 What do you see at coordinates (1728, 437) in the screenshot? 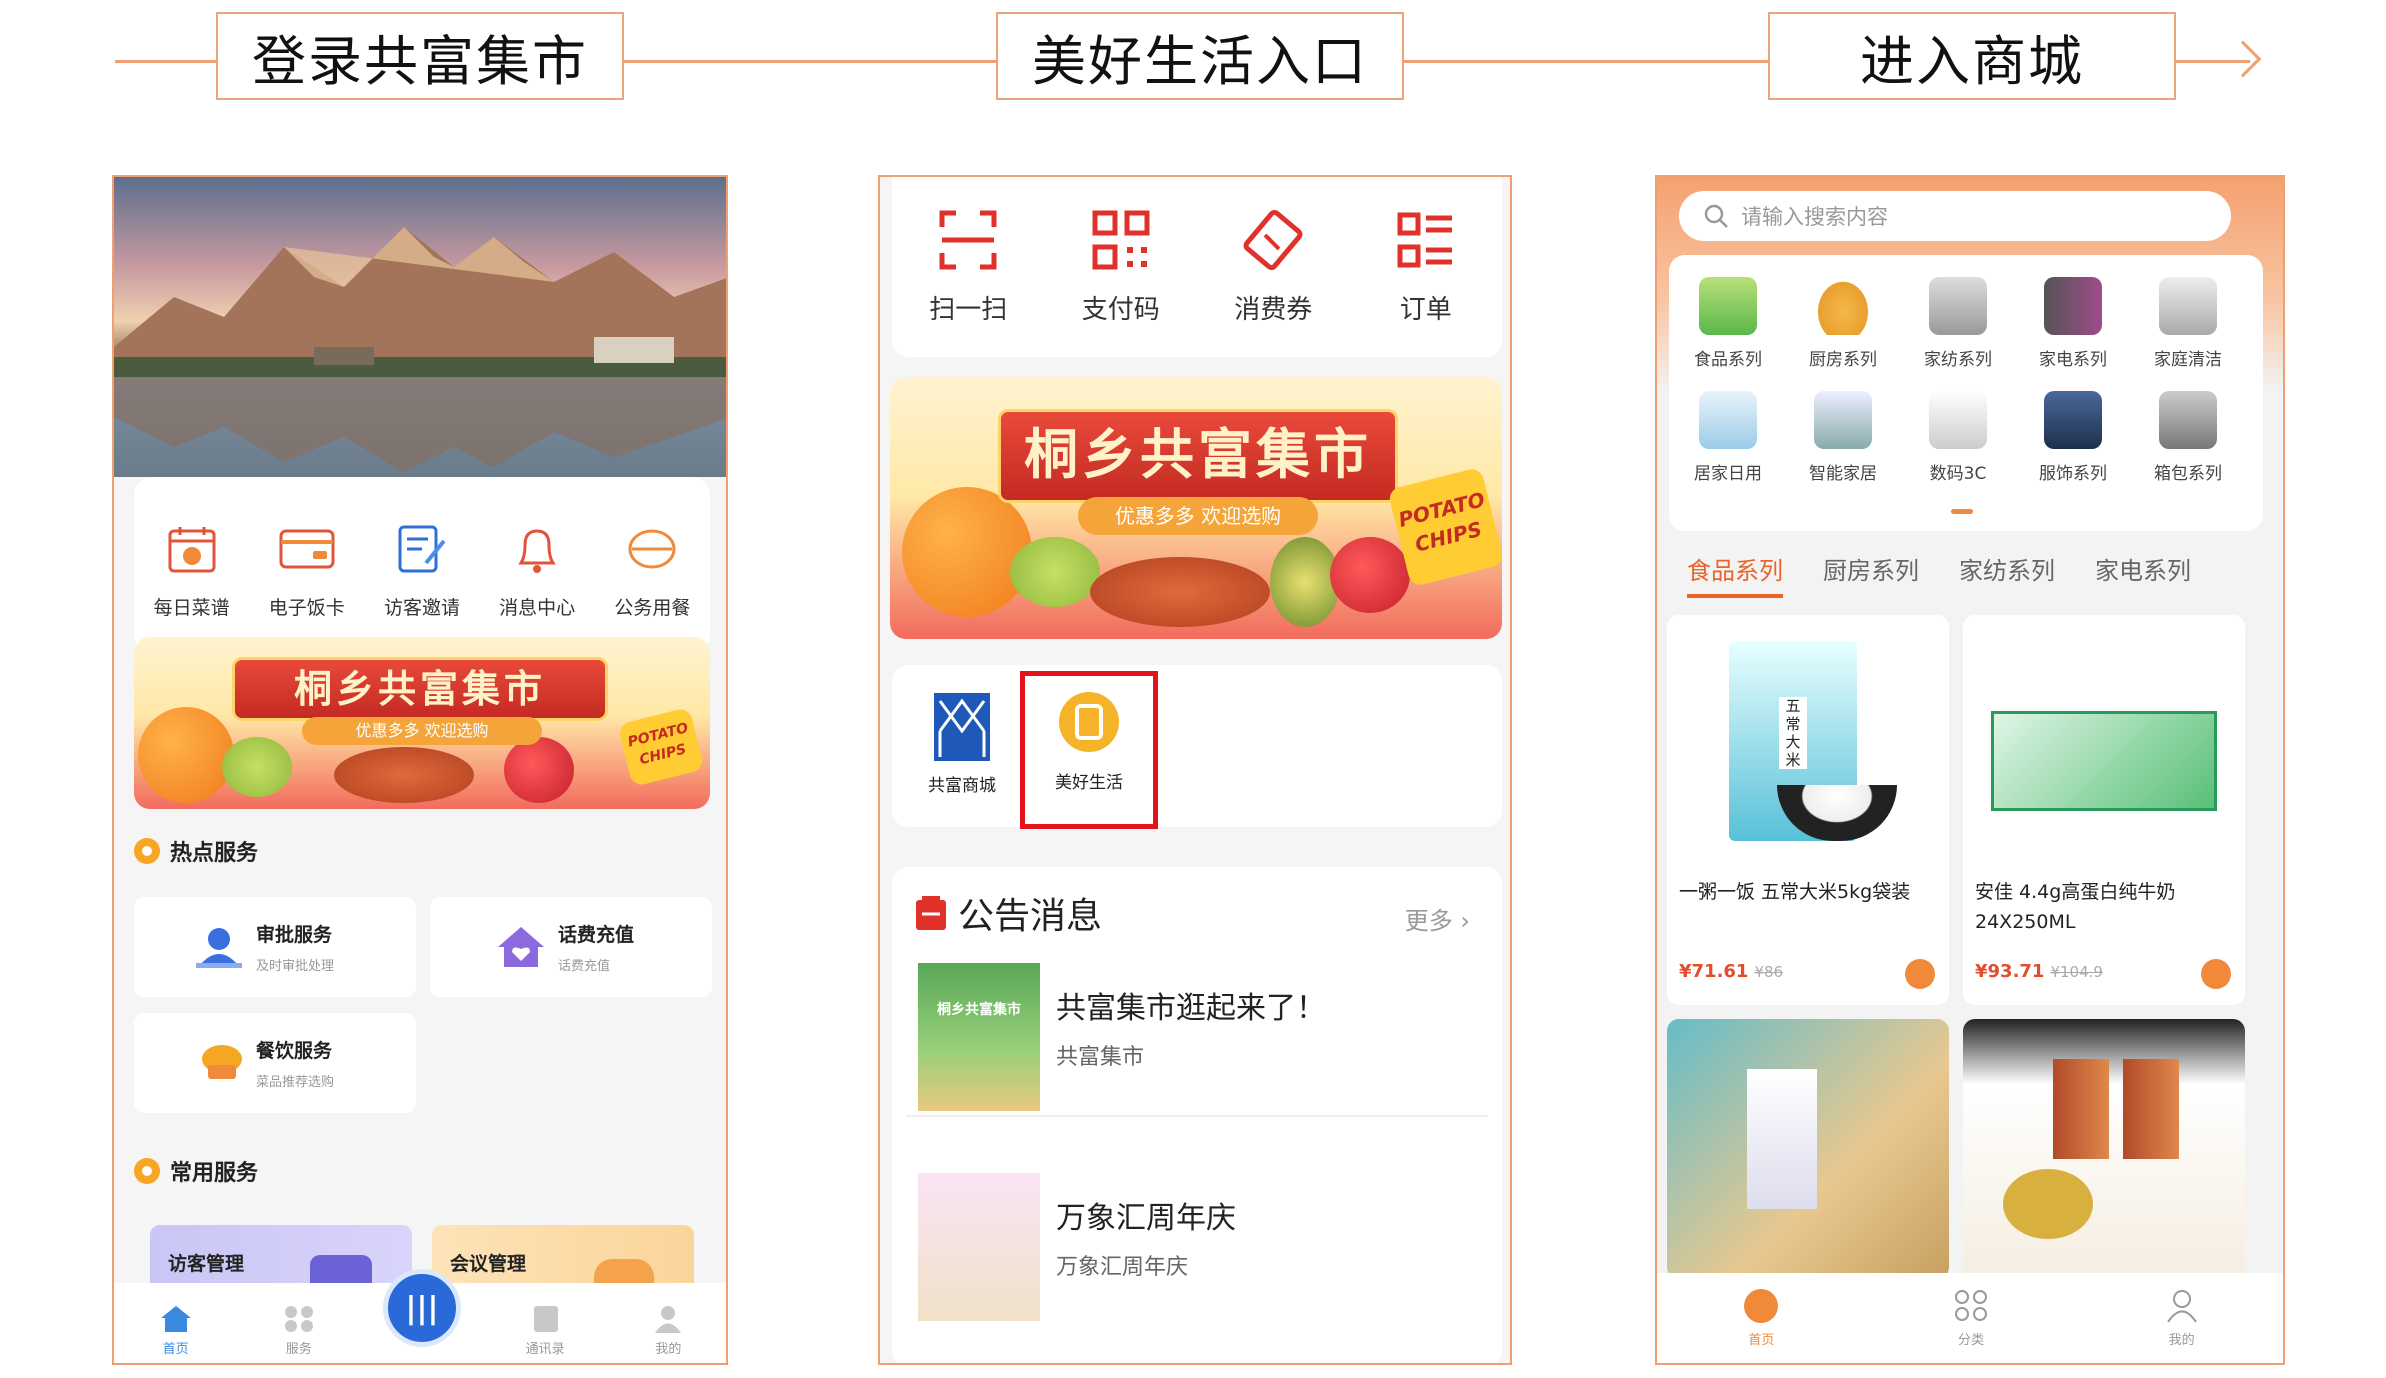
I see `category-item: 居家日用` at bounding box center [1728, 437].